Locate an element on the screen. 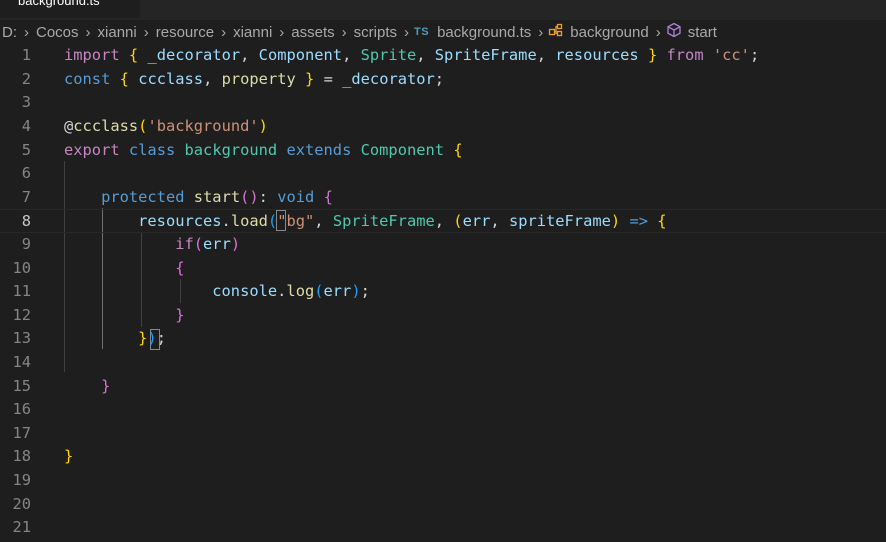  code-token: console is located at coordinates (245, 291).